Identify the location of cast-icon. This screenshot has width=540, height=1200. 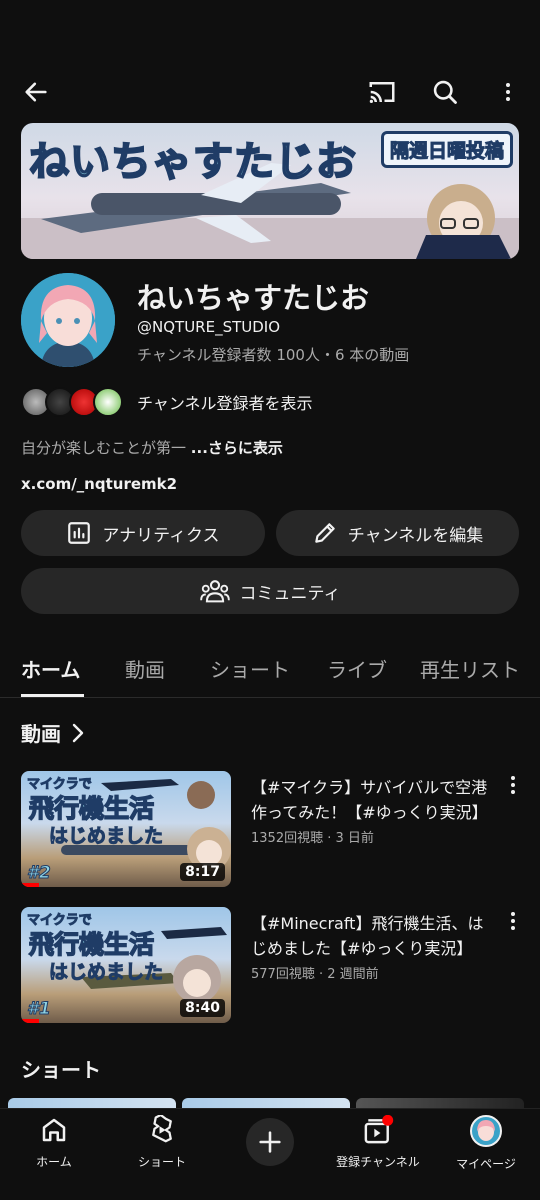
(382, 92).